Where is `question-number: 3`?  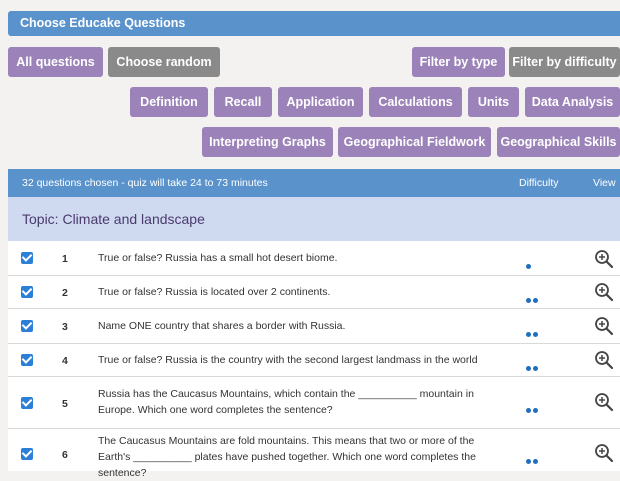 question-number: 3 is located at coordinates (65, 327).